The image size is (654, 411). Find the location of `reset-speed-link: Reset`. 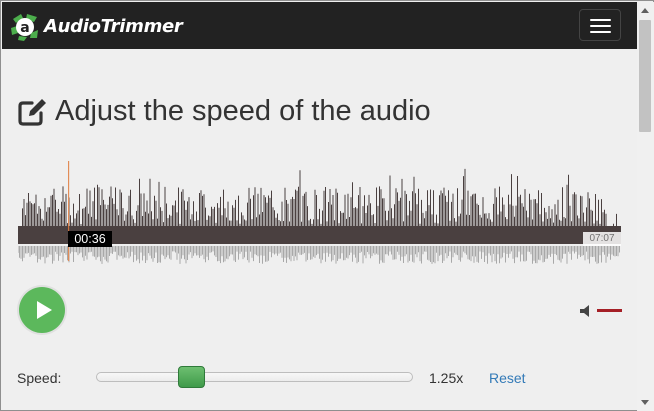

reset-speed-link: Reset is located at coordinates (507, 378).